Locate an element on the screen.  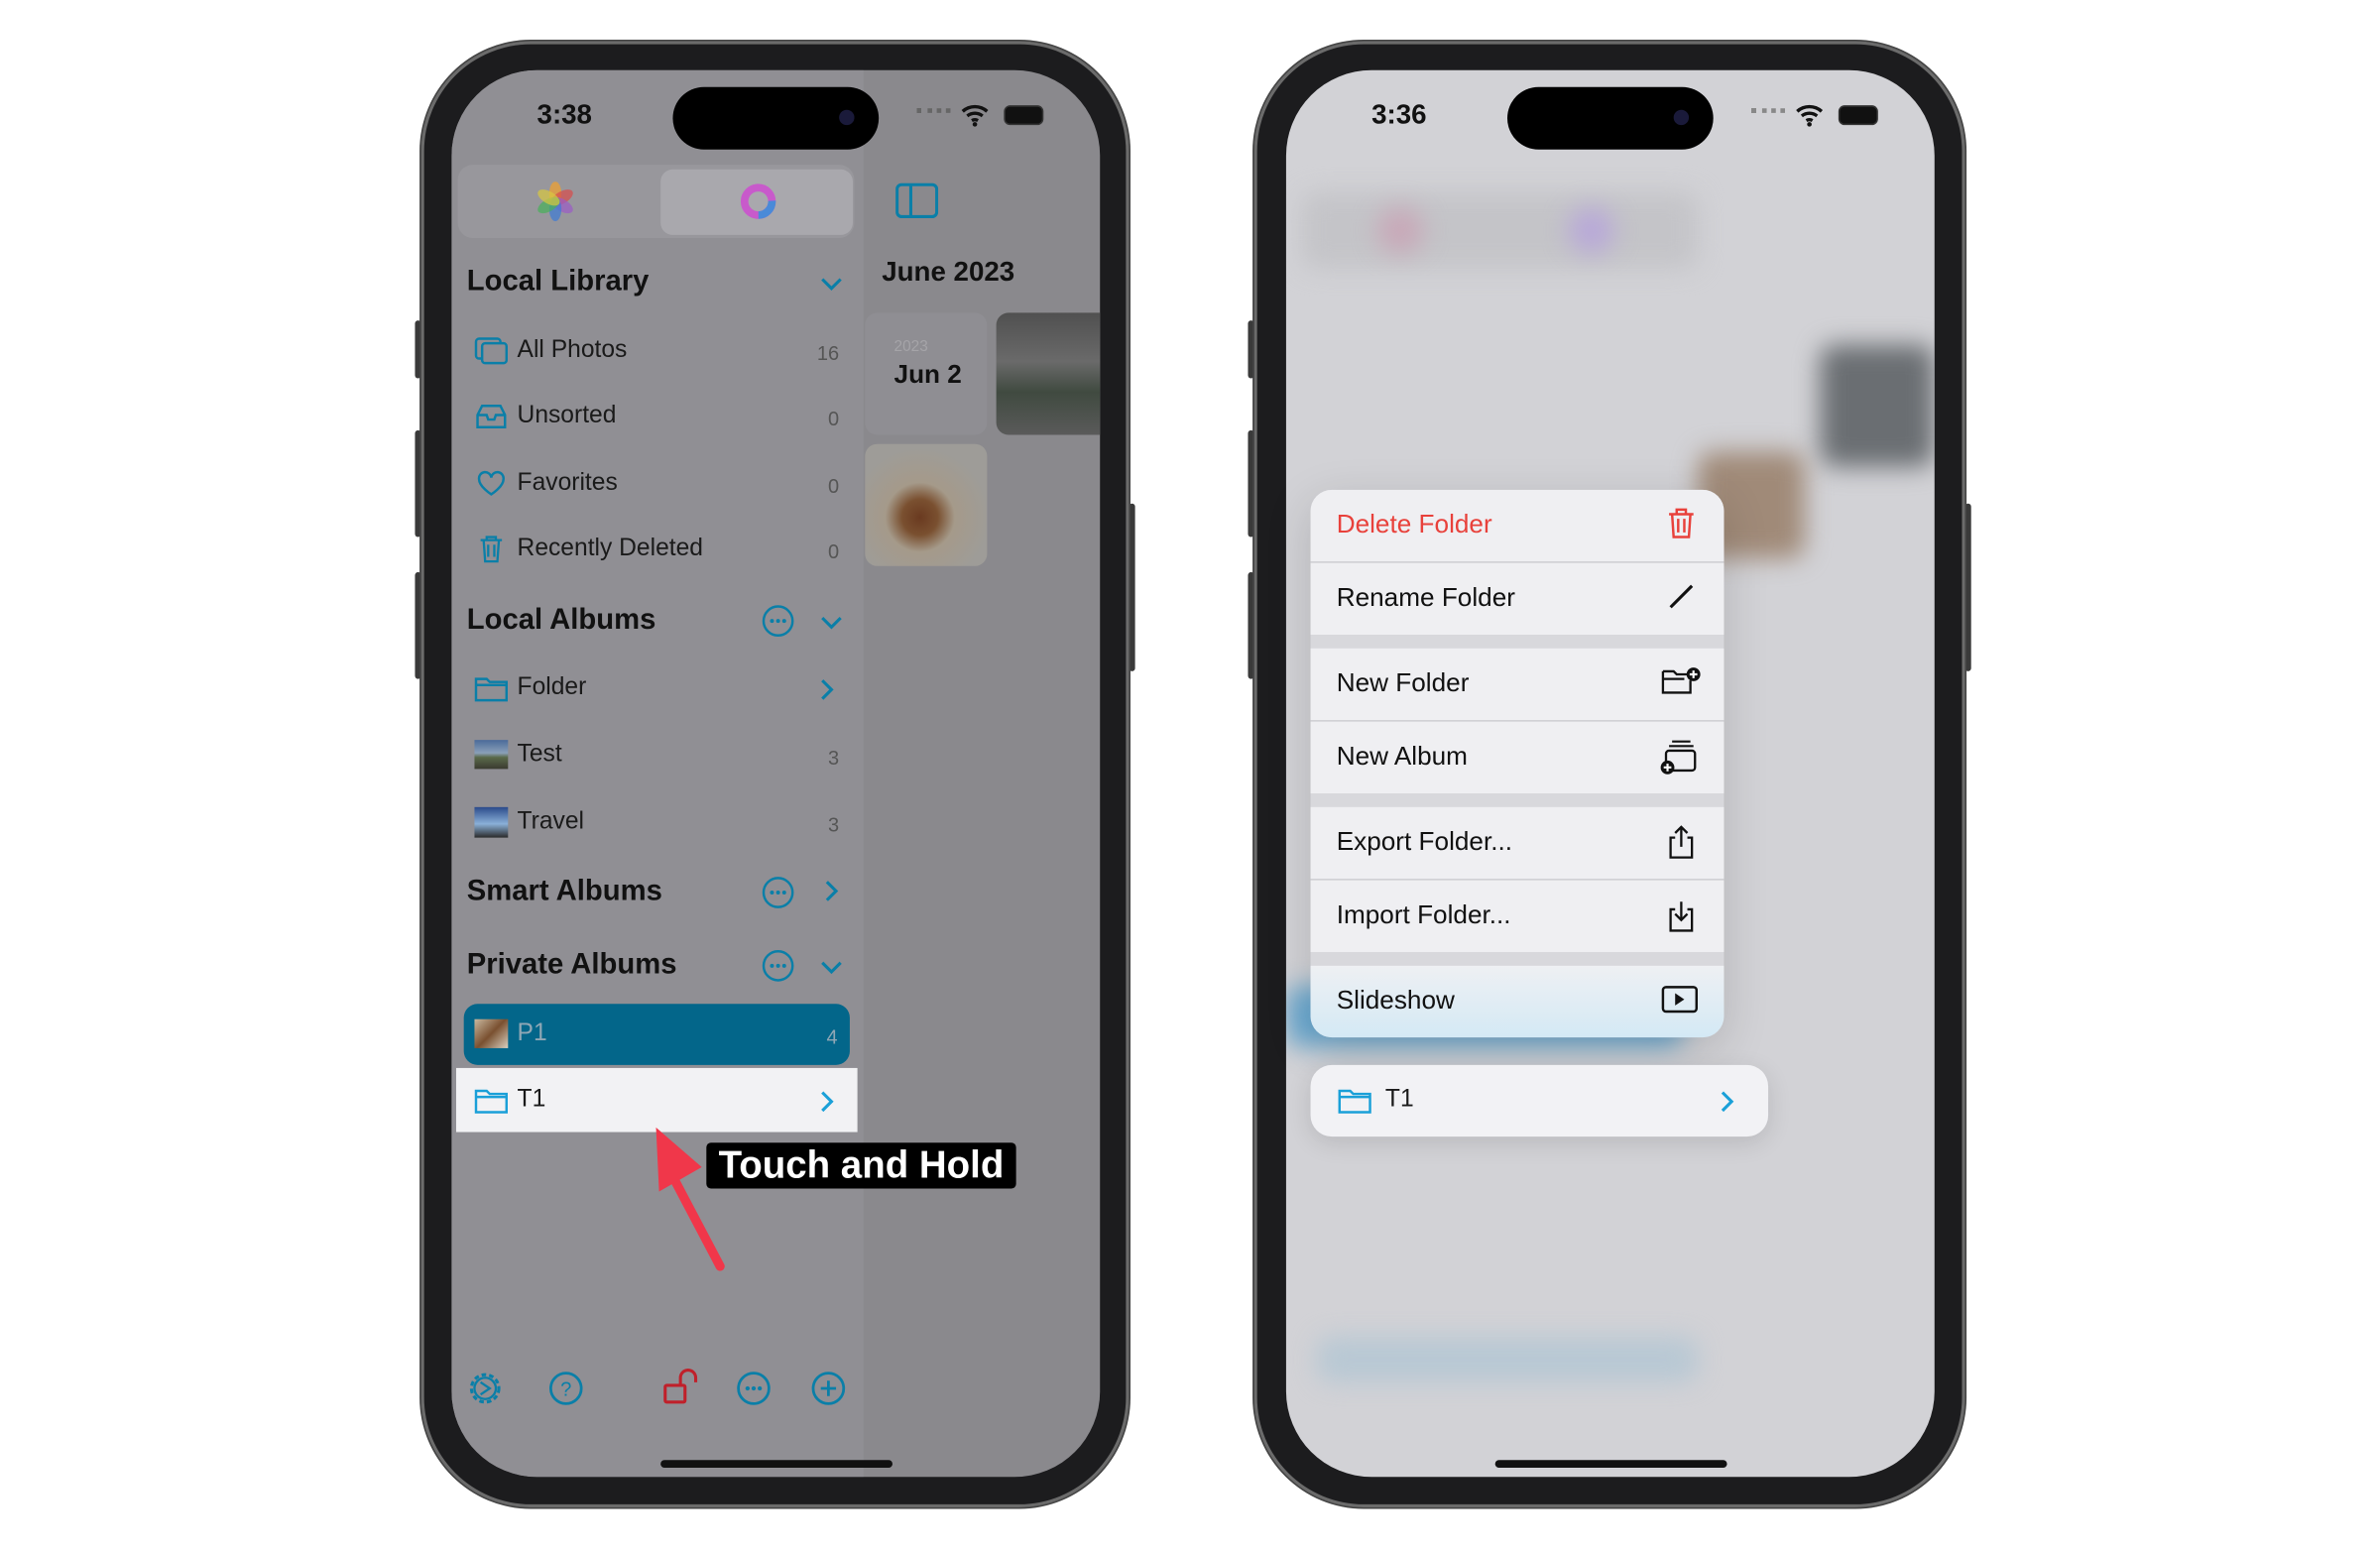
power-button is located at coordinates (1967, 587).